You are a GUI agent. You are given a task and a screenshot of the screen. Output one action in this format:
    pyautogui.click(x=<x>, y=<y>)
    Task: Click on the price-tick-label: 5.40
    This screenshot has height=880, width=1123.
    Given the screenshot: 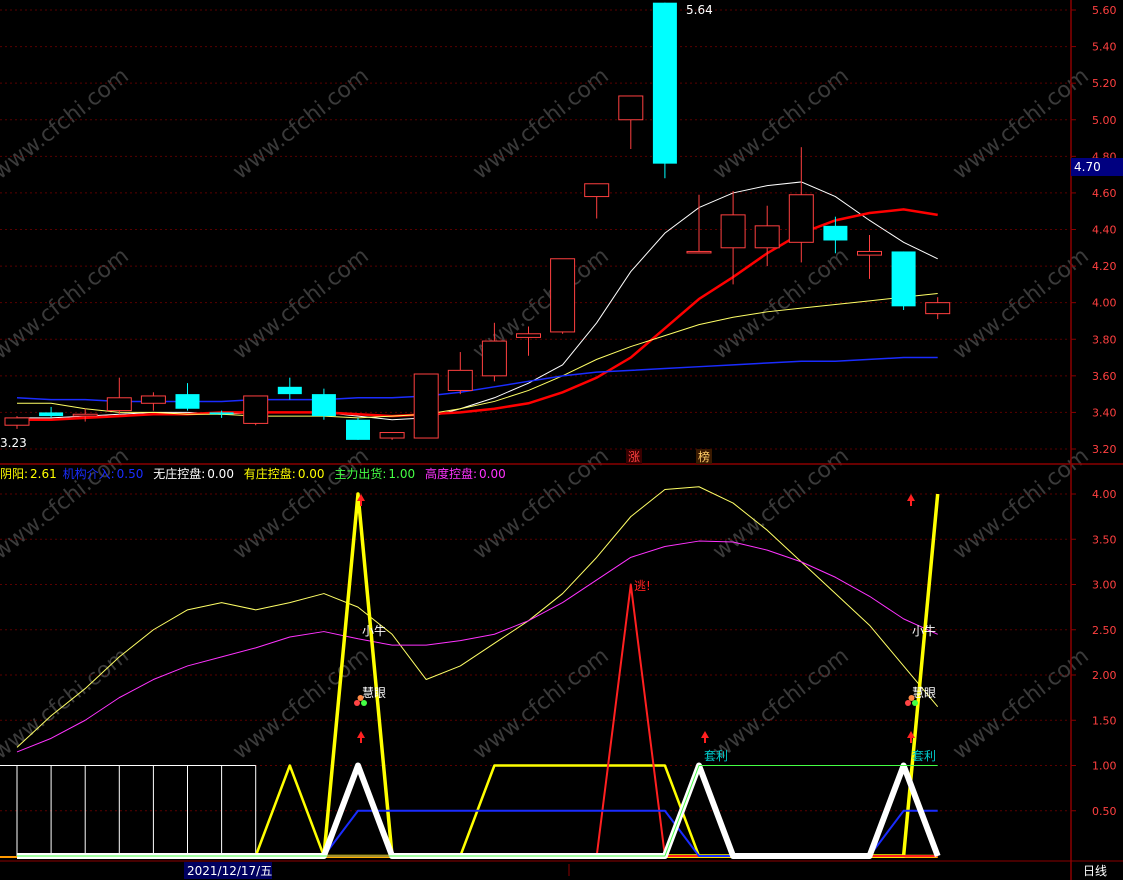 What is the action you would take?
    pyautogui.click(x=1104, y=47)
    